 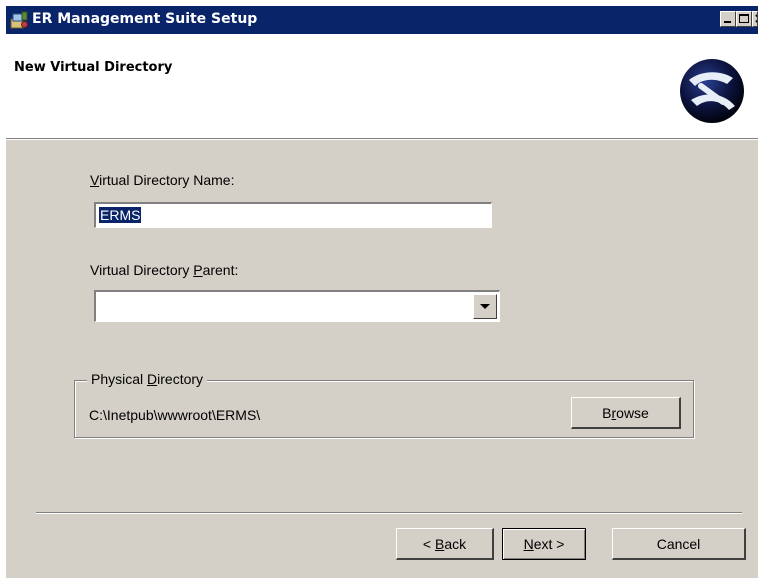 I want to click on maximize-button, so click(x=744, y=19).